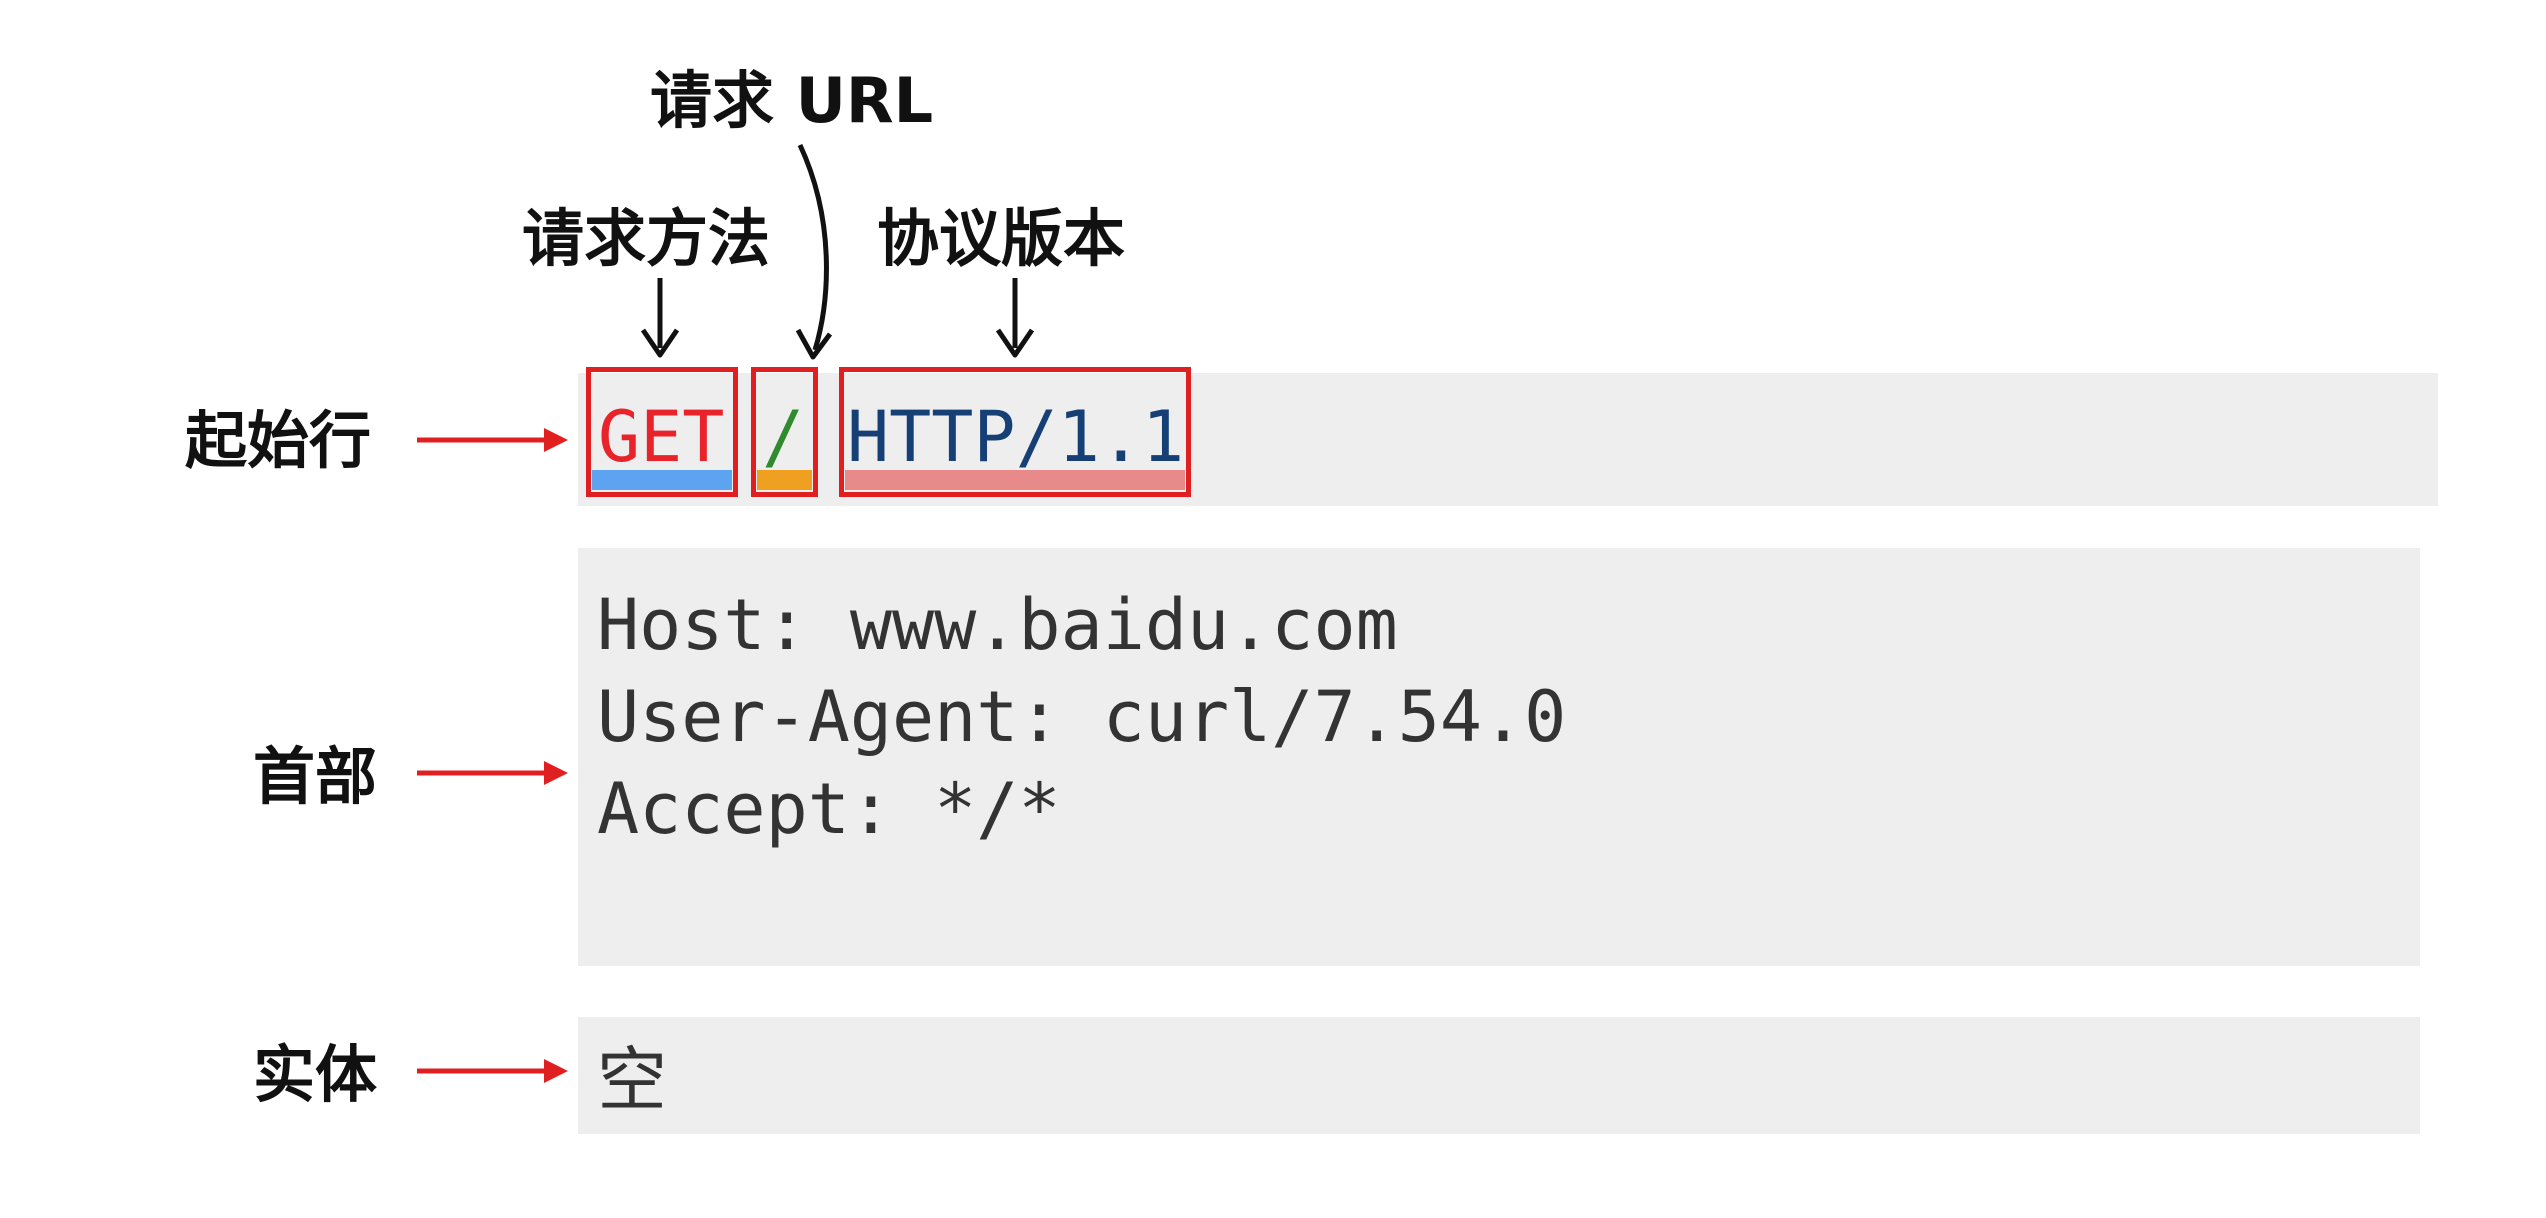  I want to click on start-line-arrow-icon, so click(492, 440).